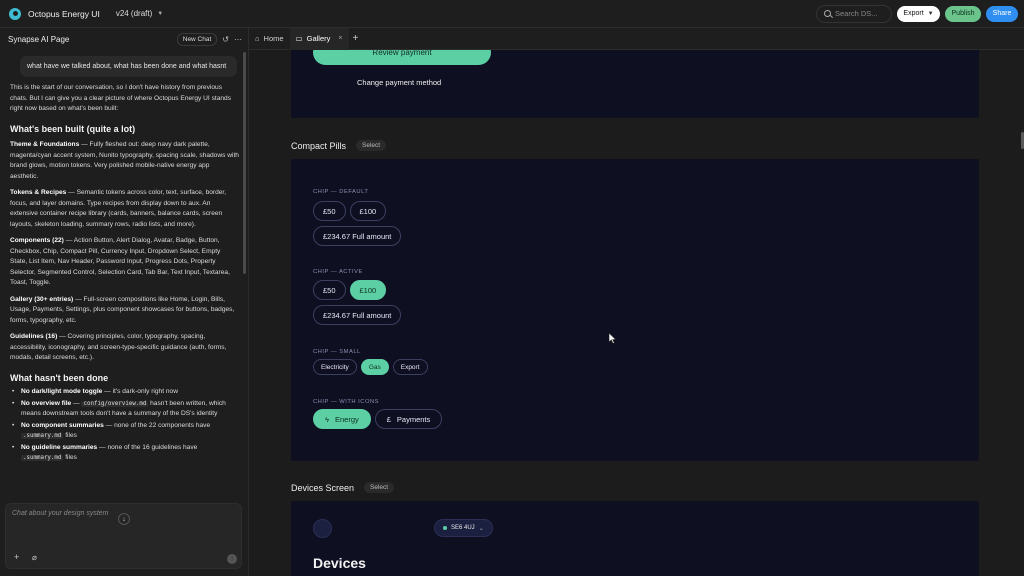 This screenshot has width=1024, height=576. What do you see at coordinates (225, 39) in the screenshot?
I see `history-icon: ↺` at bounding box center [225, 39].